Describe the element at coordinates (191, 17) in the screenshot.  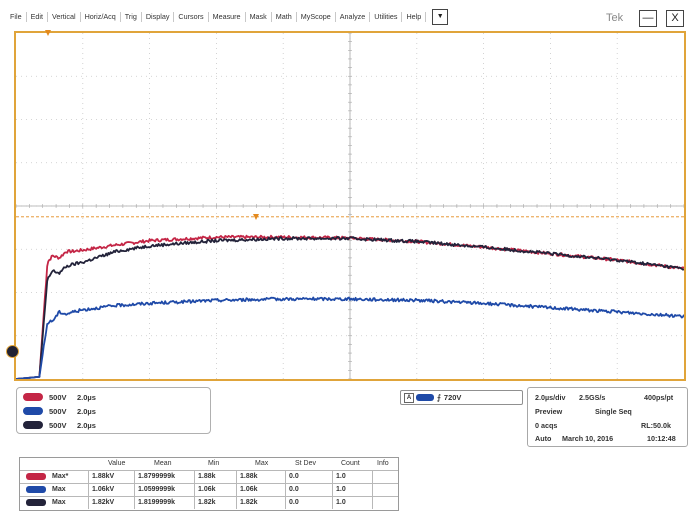
I see `menu-cursors: Cursors` at that location.